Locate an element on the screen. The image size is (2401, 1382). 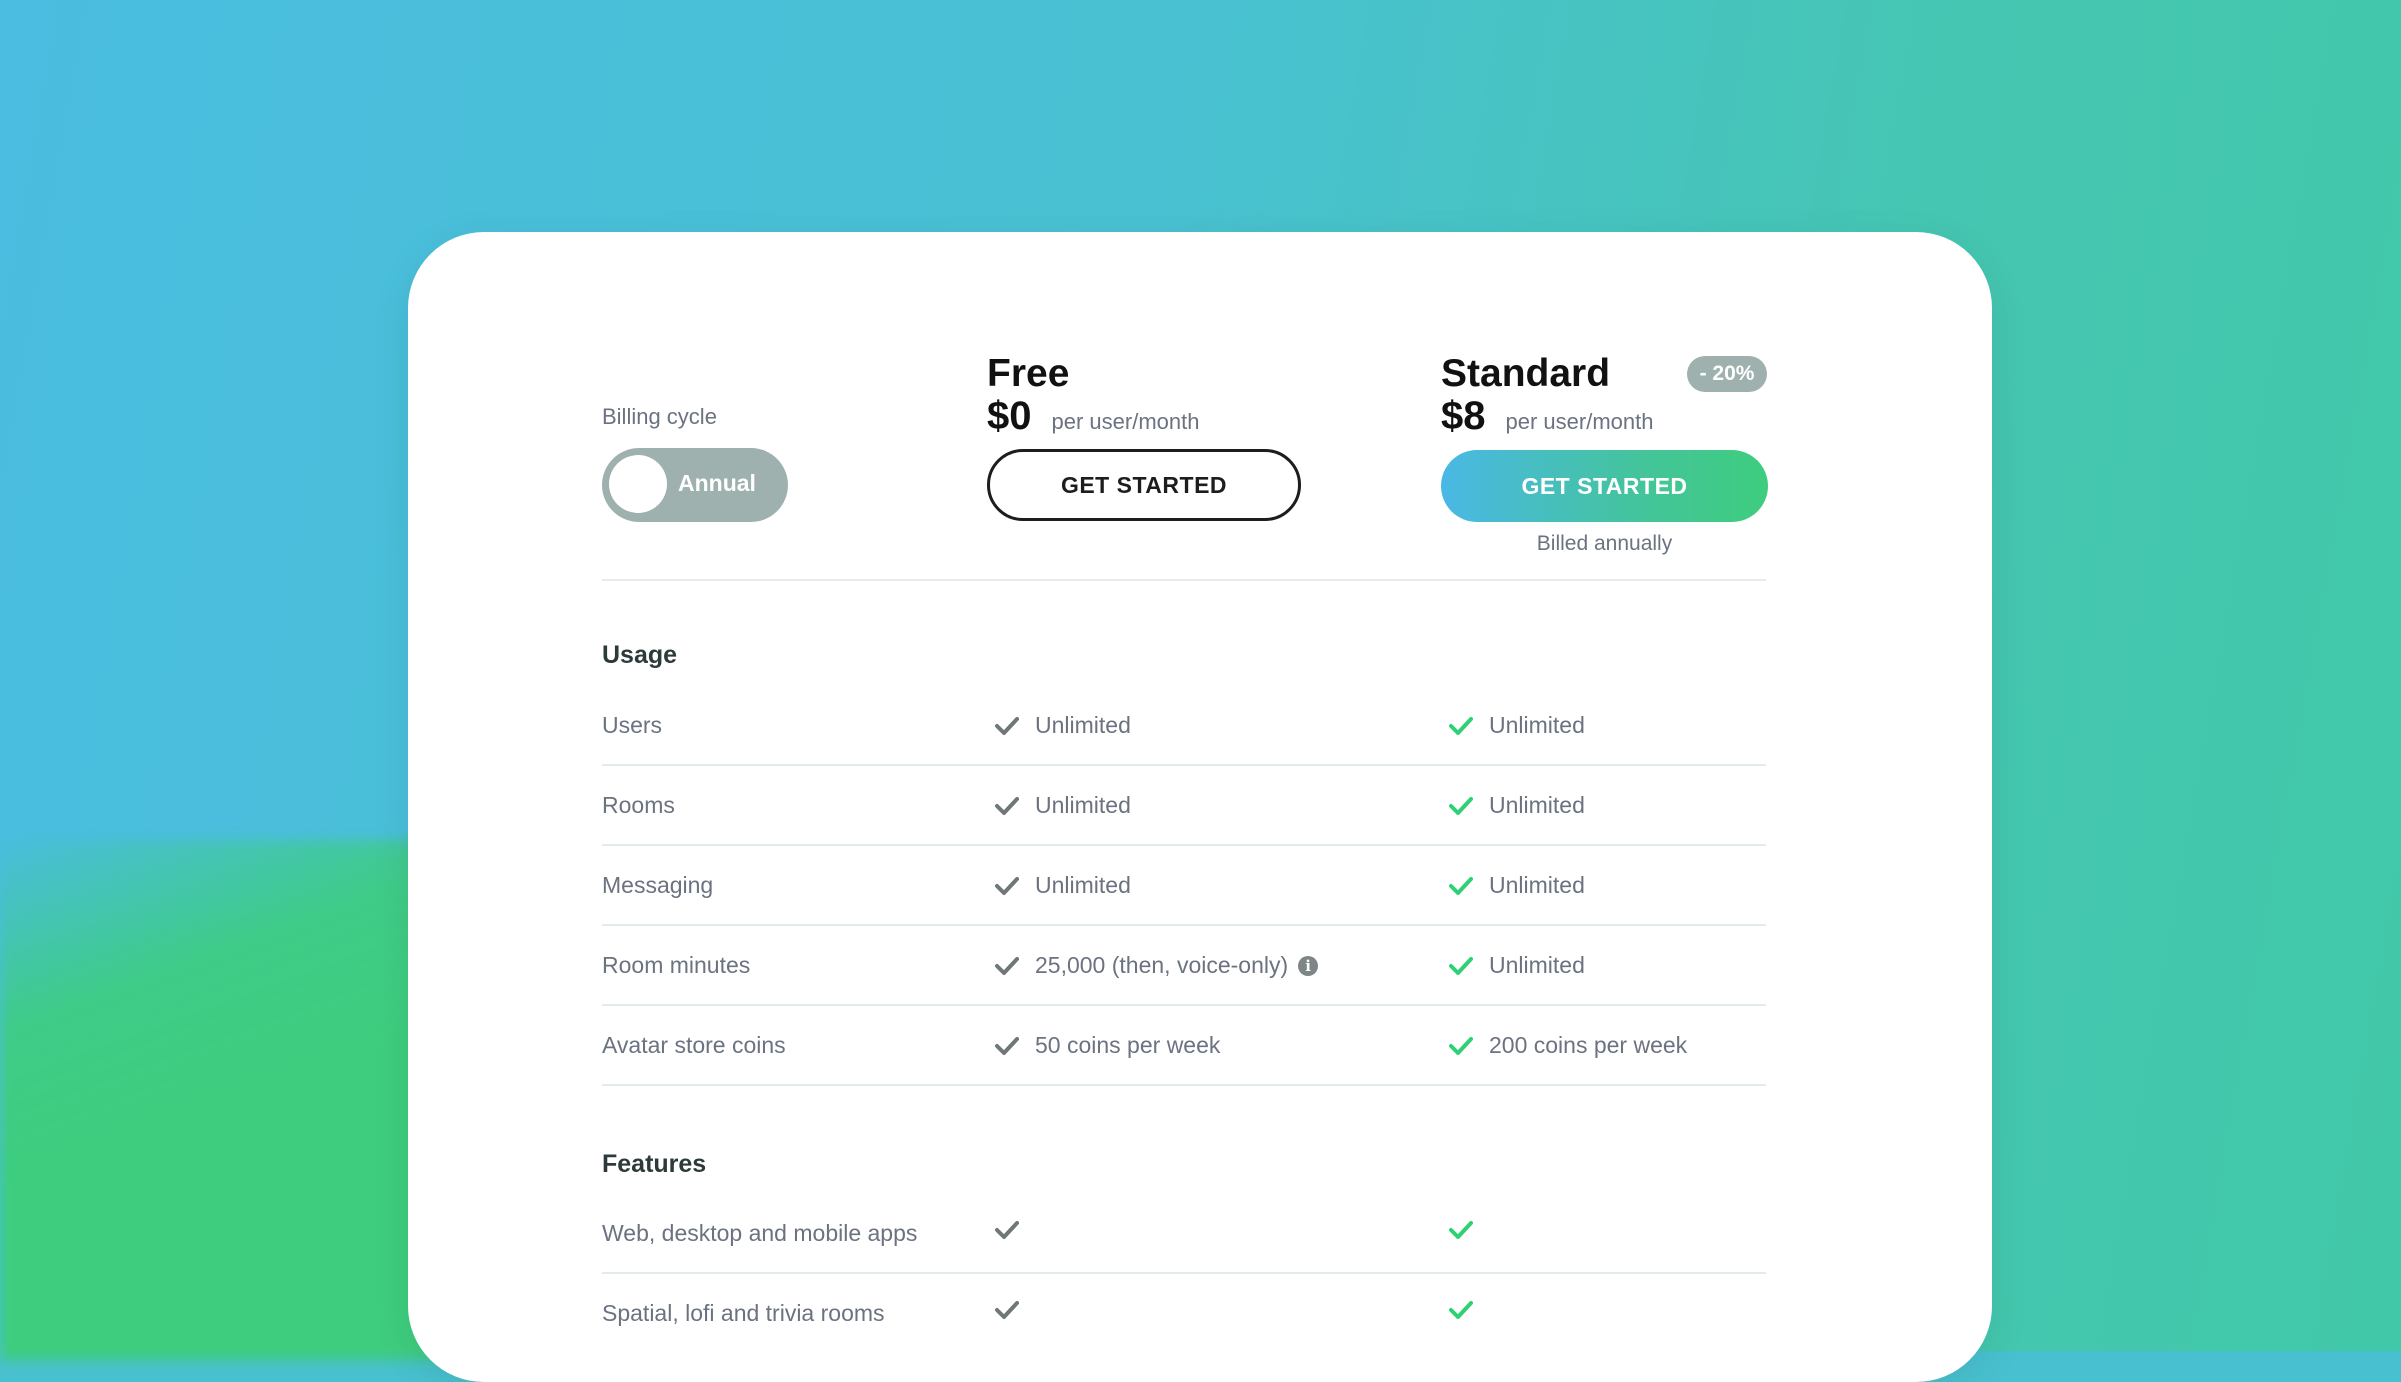
plan-name-free: Free is located at coordinates (1028, 373).